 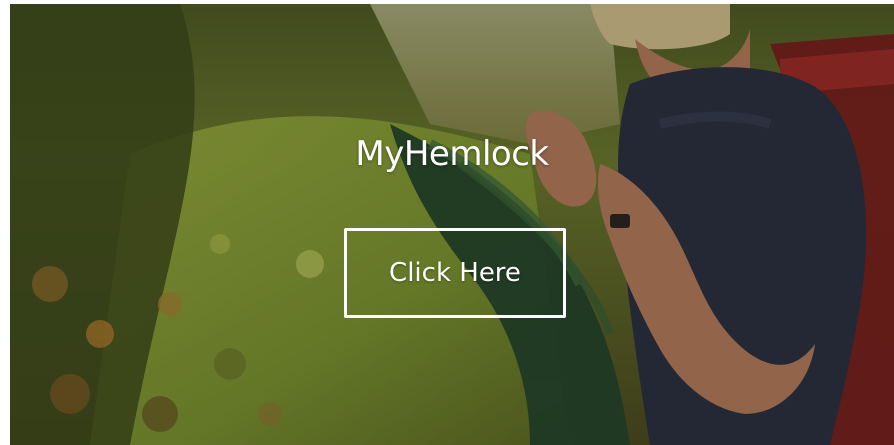 What do you see at coordinates (452, 154) in the screenshot?
I see `hero-title: MyHemlock` at bounding box center [452, 154].